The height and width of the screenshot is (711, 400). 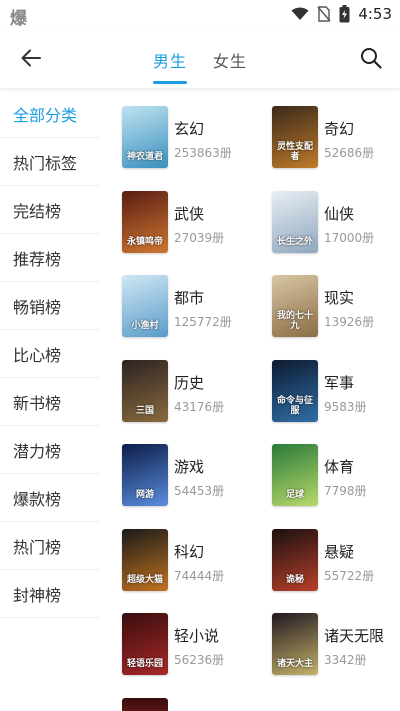 What do you see at coordinates (345, 660) in the screenshot?
I see `category-book-count: 3342册` at bounding box center [345, 660].